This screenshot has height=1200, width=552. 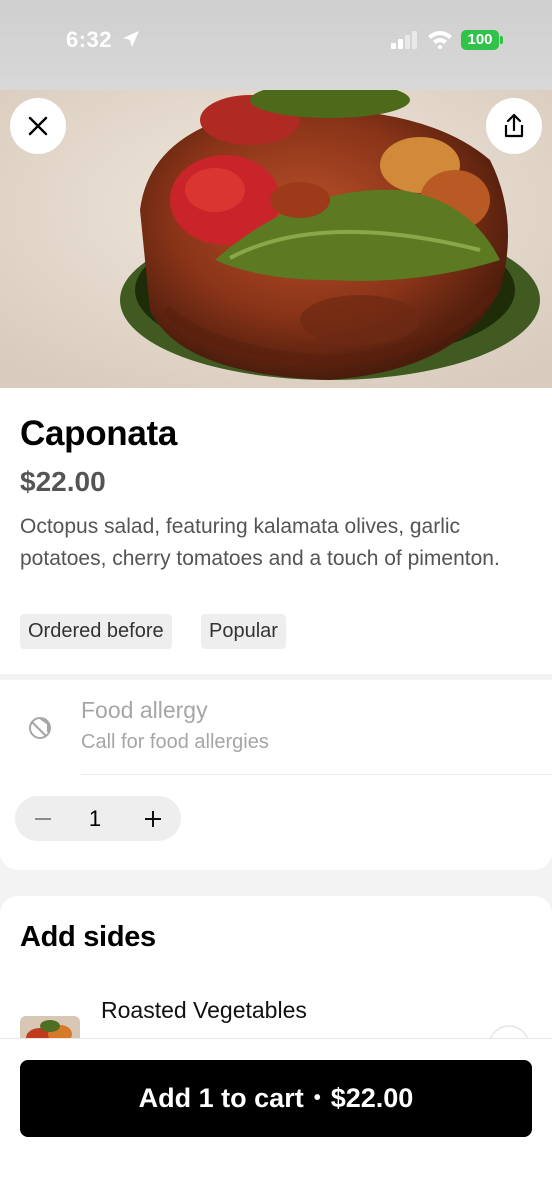 I want to click on minus-icon, so click(x=43, y=819).